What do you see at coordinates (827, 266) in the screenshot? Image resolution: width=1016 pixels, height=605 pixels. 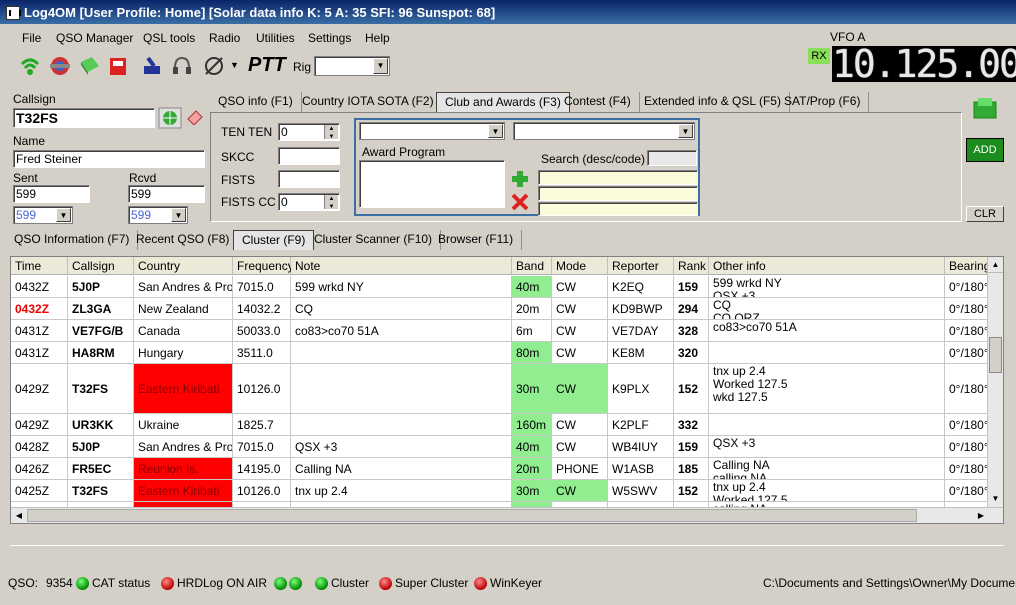 I see `col-other-info: Other info` at bounding box center [827, 266].